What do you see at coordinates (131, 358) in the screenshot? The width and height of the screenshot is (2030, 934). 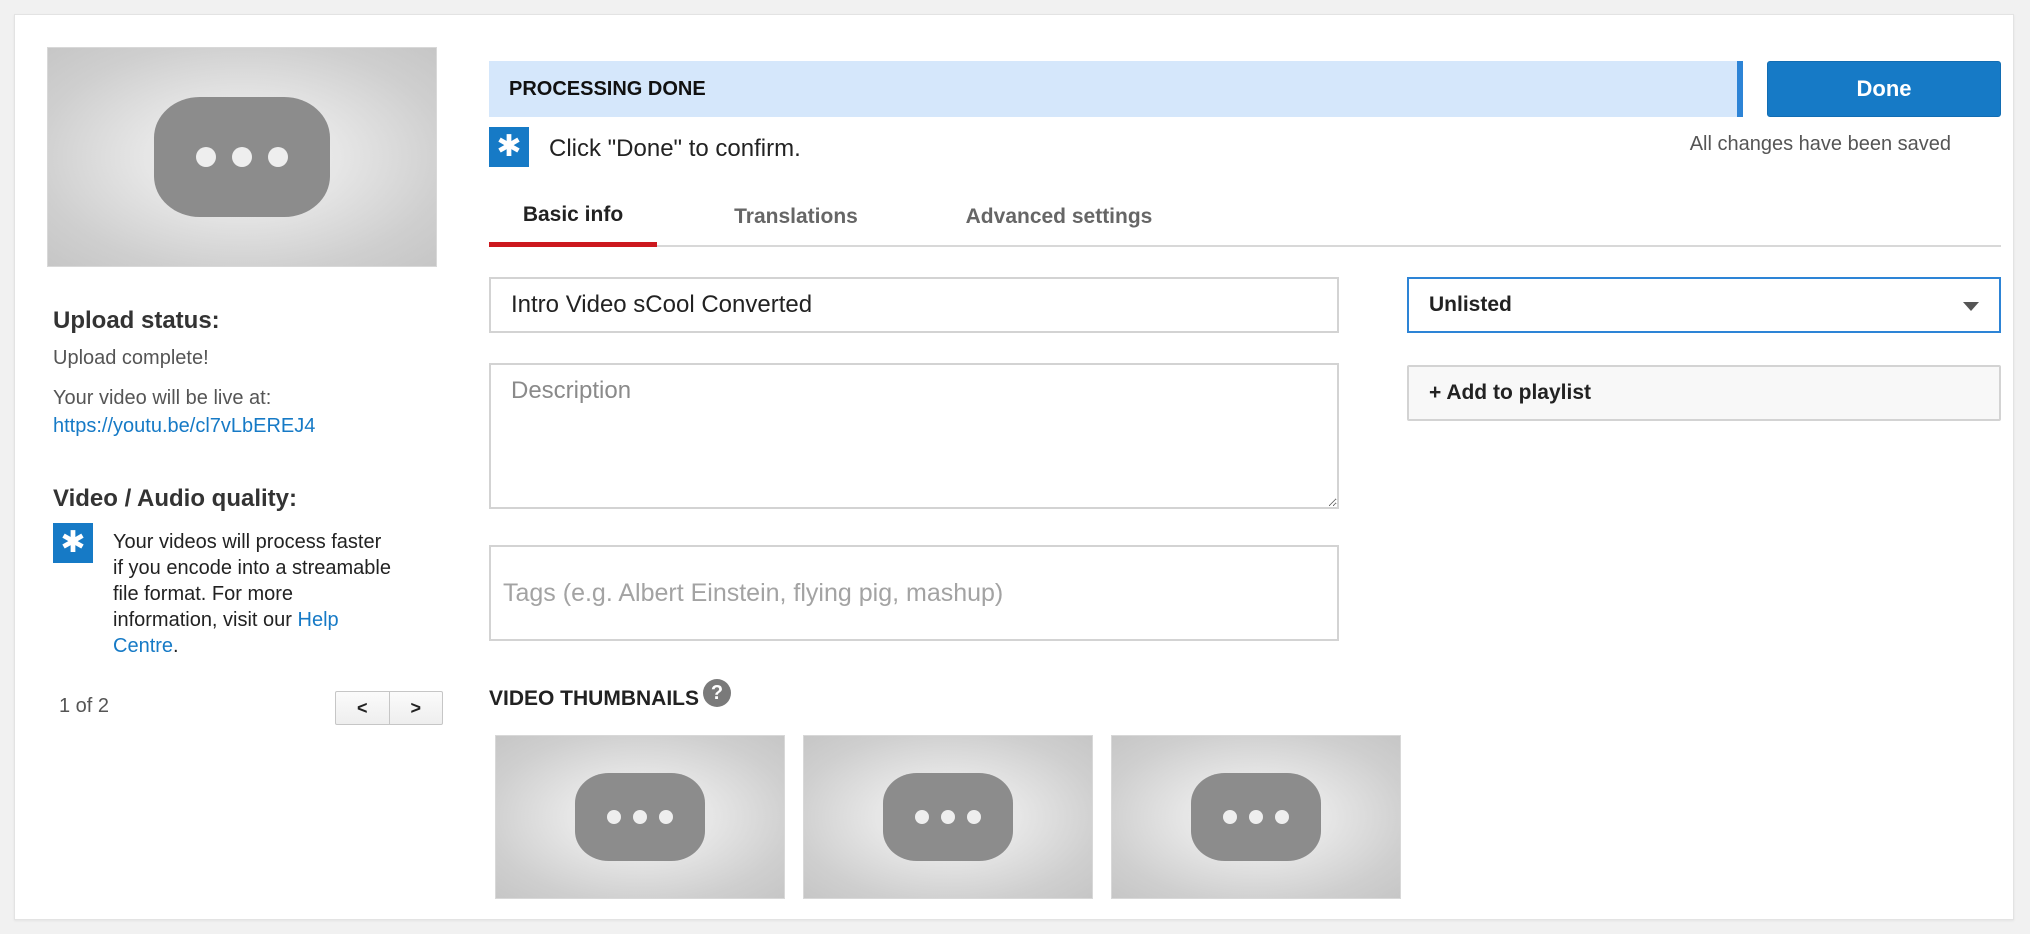 I see `upload-status-text: Upload complete!` at bounding box center [131, 358].